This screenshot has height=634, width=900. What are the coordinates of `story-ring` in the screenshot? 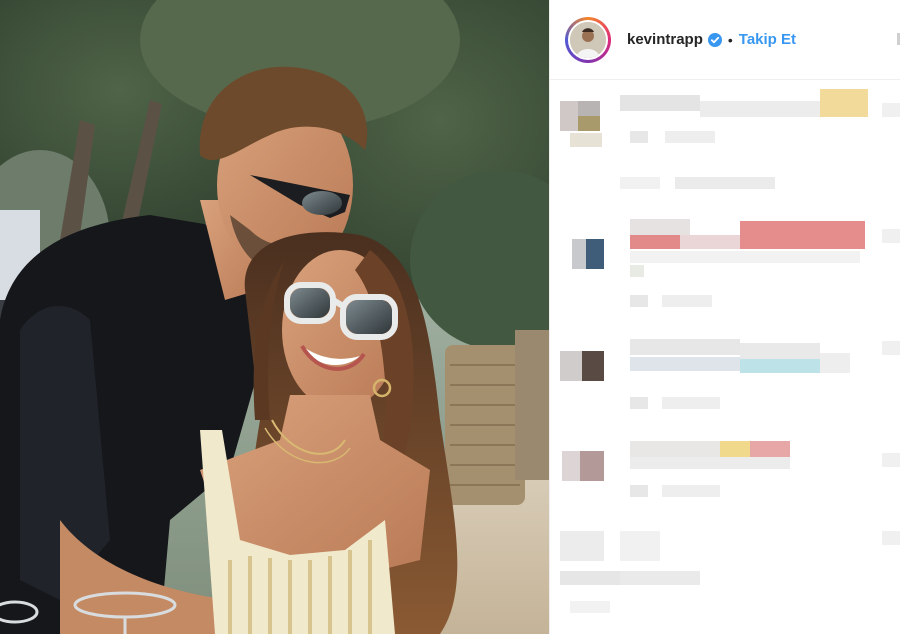 It's located at (588, 39).